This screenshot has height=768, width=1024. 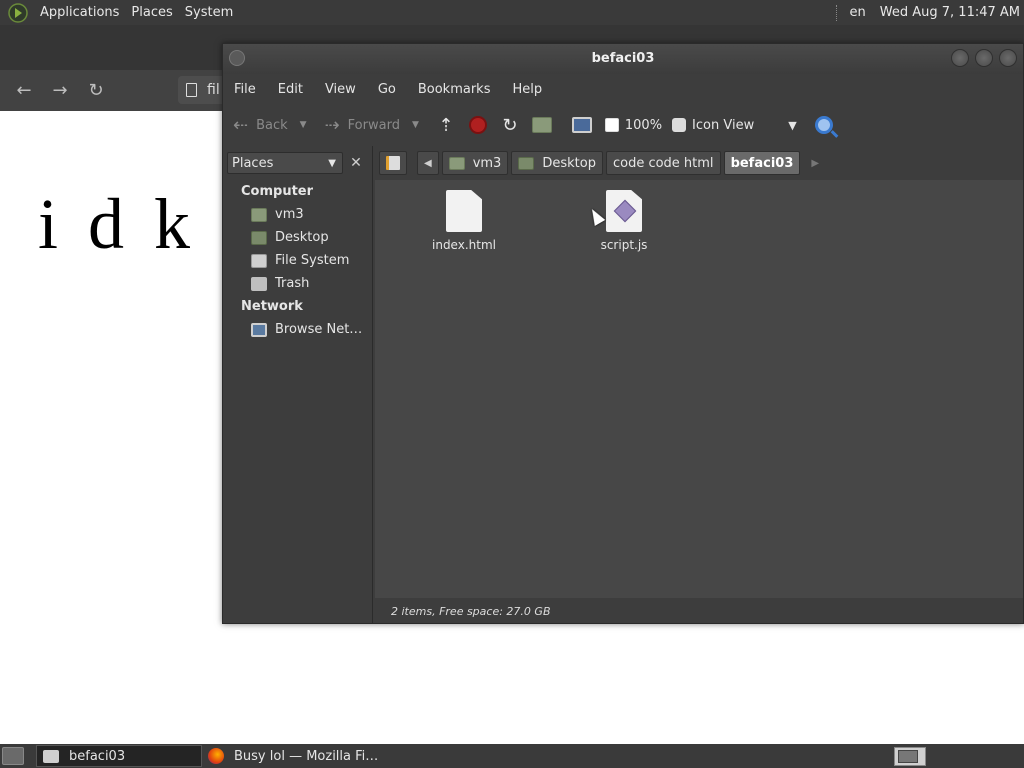 What do you see at coordinates (387, 89) in the screenshot?
I see `menu-go: Go` at bounding box center [387, 89].